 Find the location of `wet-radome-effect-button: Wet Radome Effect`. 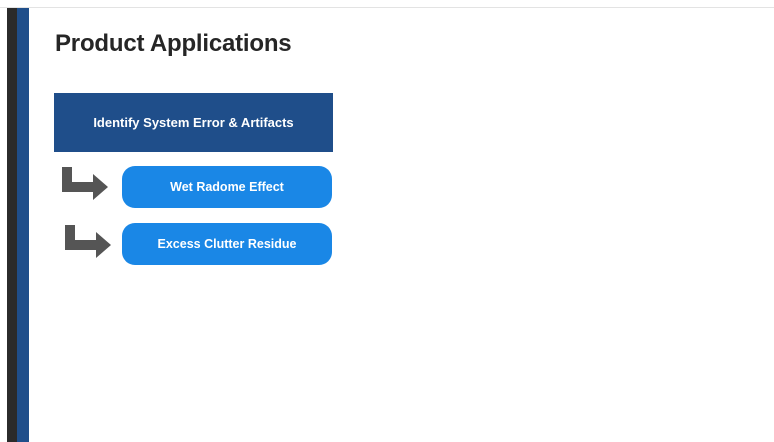

wet-radome-effect-button: Wet Radome Effect is located at coordinates (227, 187).